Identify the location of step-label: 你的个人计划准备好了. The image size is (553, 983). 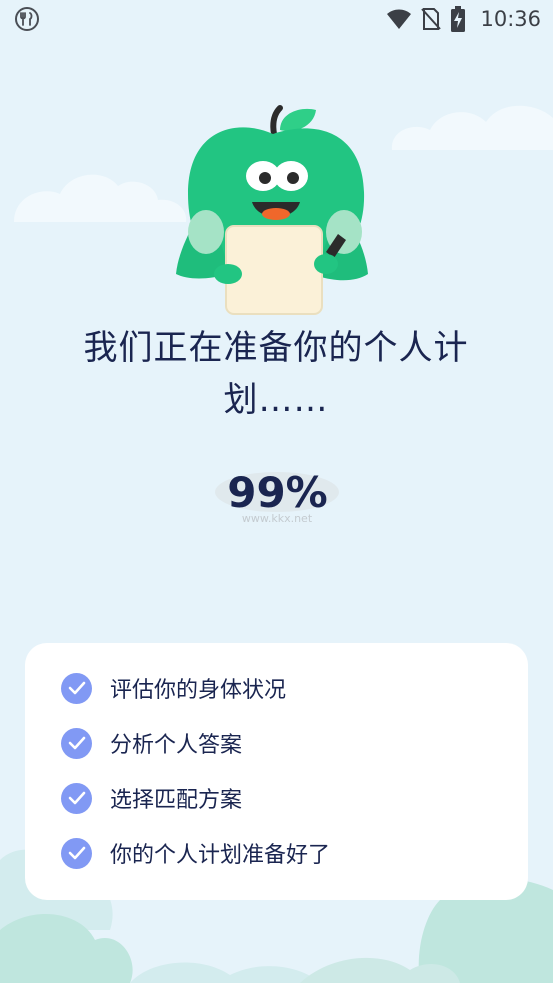
(220, 855).